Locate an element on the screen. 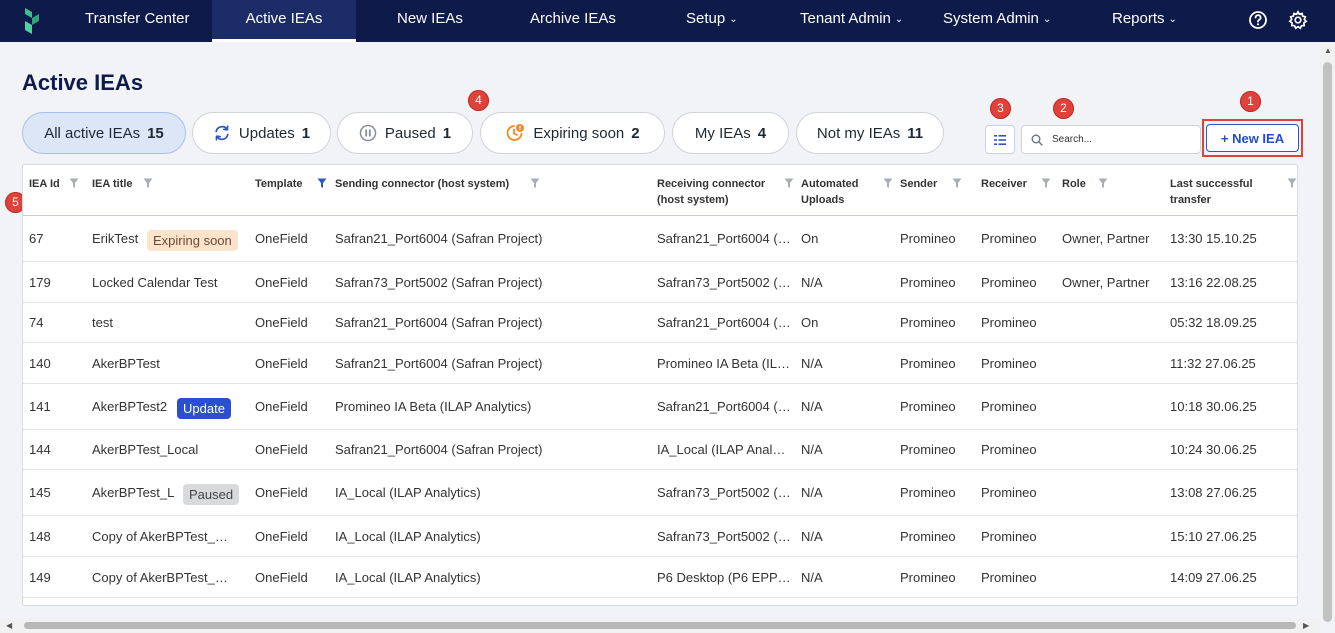 The width and height of the screenshot is (1335, 633). cell-iea-title: AkerBPTest_Local is located at coordinates (163, 449).